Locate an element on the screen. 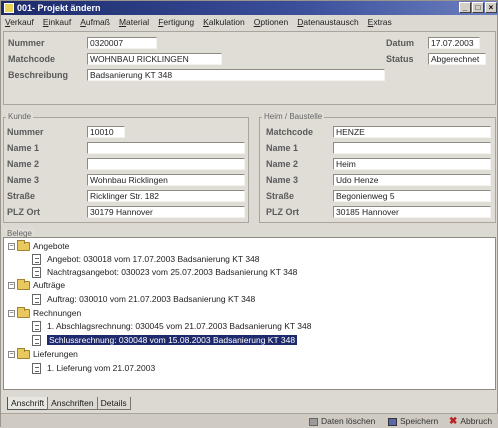 This screenshot has height=428, width=498. customer-number-field: 10010 is located at coordinates (106, 132).